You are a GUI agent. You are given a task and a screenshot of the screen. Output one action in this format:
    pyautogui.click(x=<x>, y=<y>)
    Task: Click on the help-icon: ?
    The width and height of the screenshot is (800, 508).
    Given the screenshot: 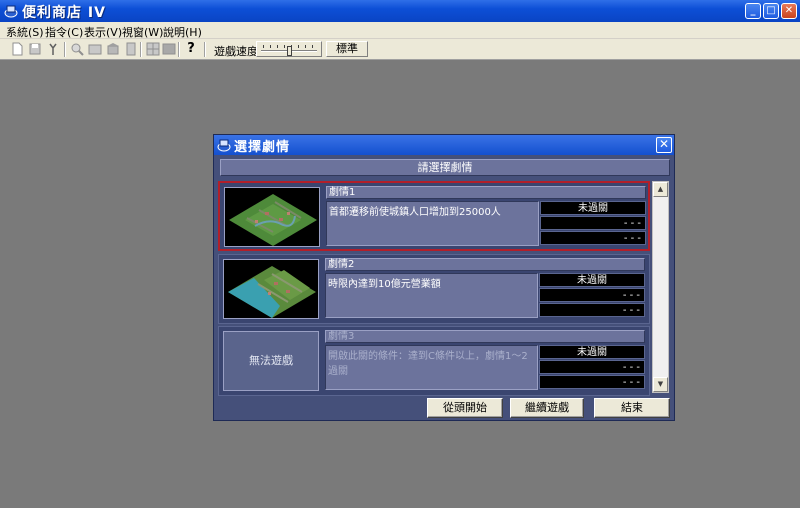 What is the action you would take?
    pyautogui.click(x=191, y=49)
    